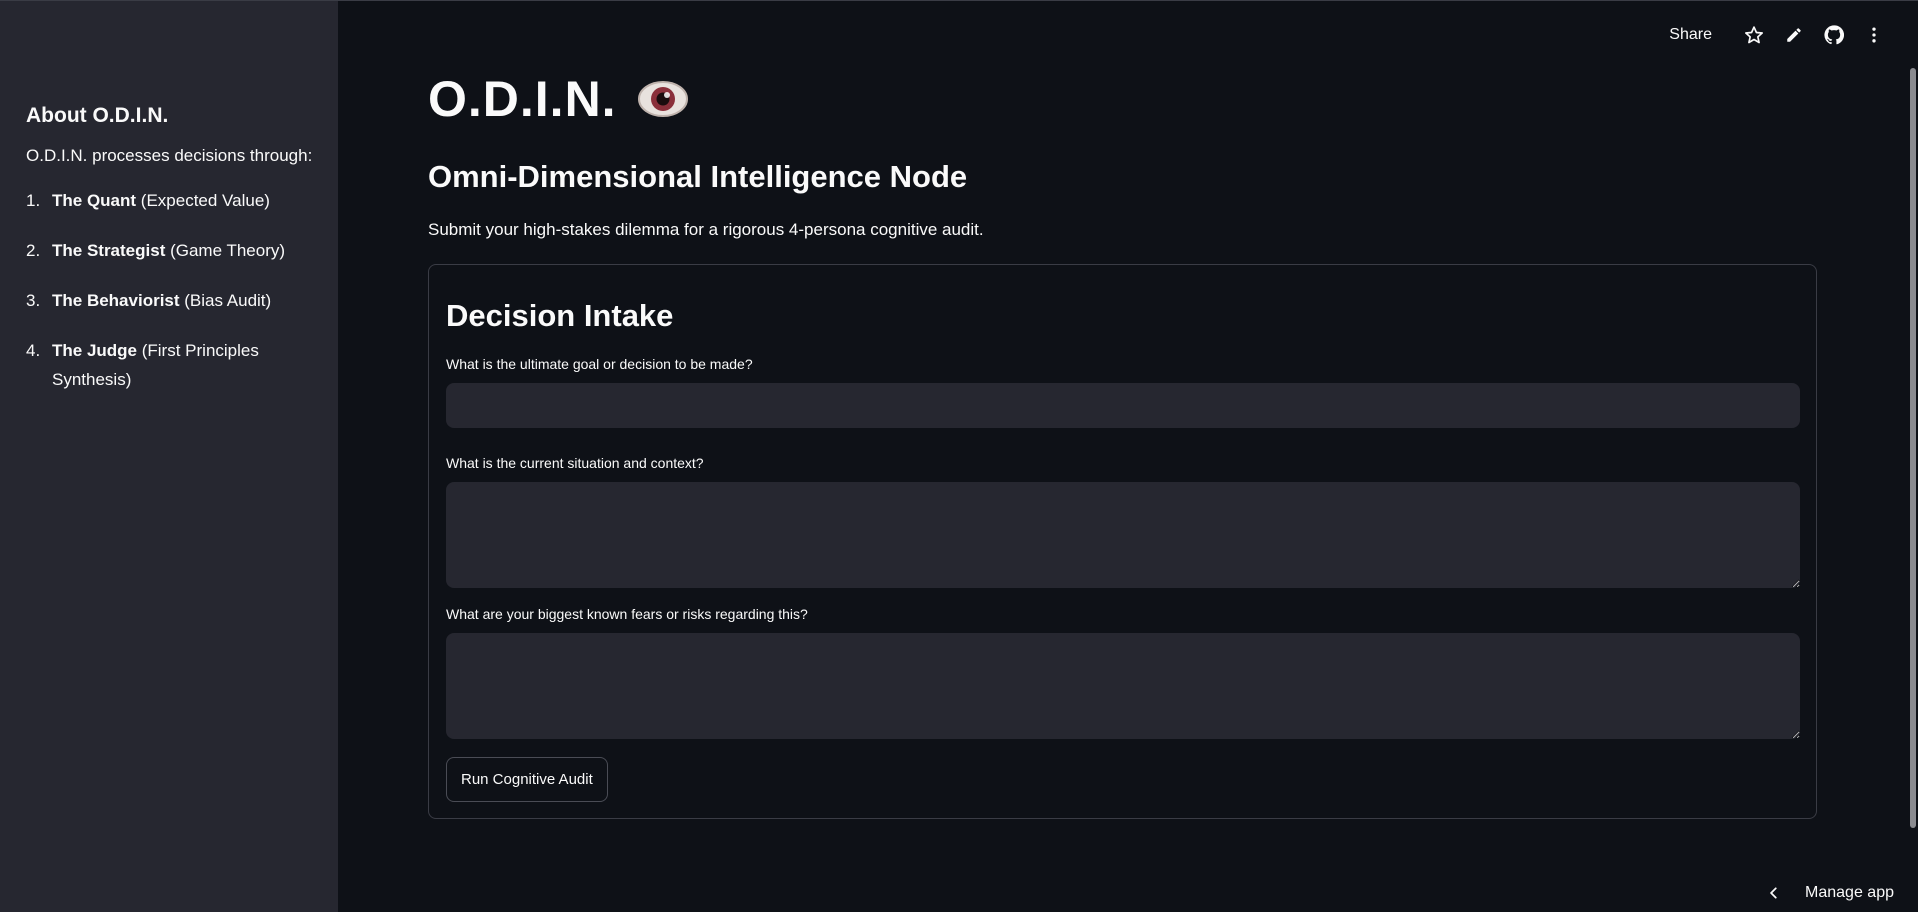 The image size is (1918, 912). Describe the element at coordinates (663, 99) in the screenshot. I see `eye-icon` at that location.